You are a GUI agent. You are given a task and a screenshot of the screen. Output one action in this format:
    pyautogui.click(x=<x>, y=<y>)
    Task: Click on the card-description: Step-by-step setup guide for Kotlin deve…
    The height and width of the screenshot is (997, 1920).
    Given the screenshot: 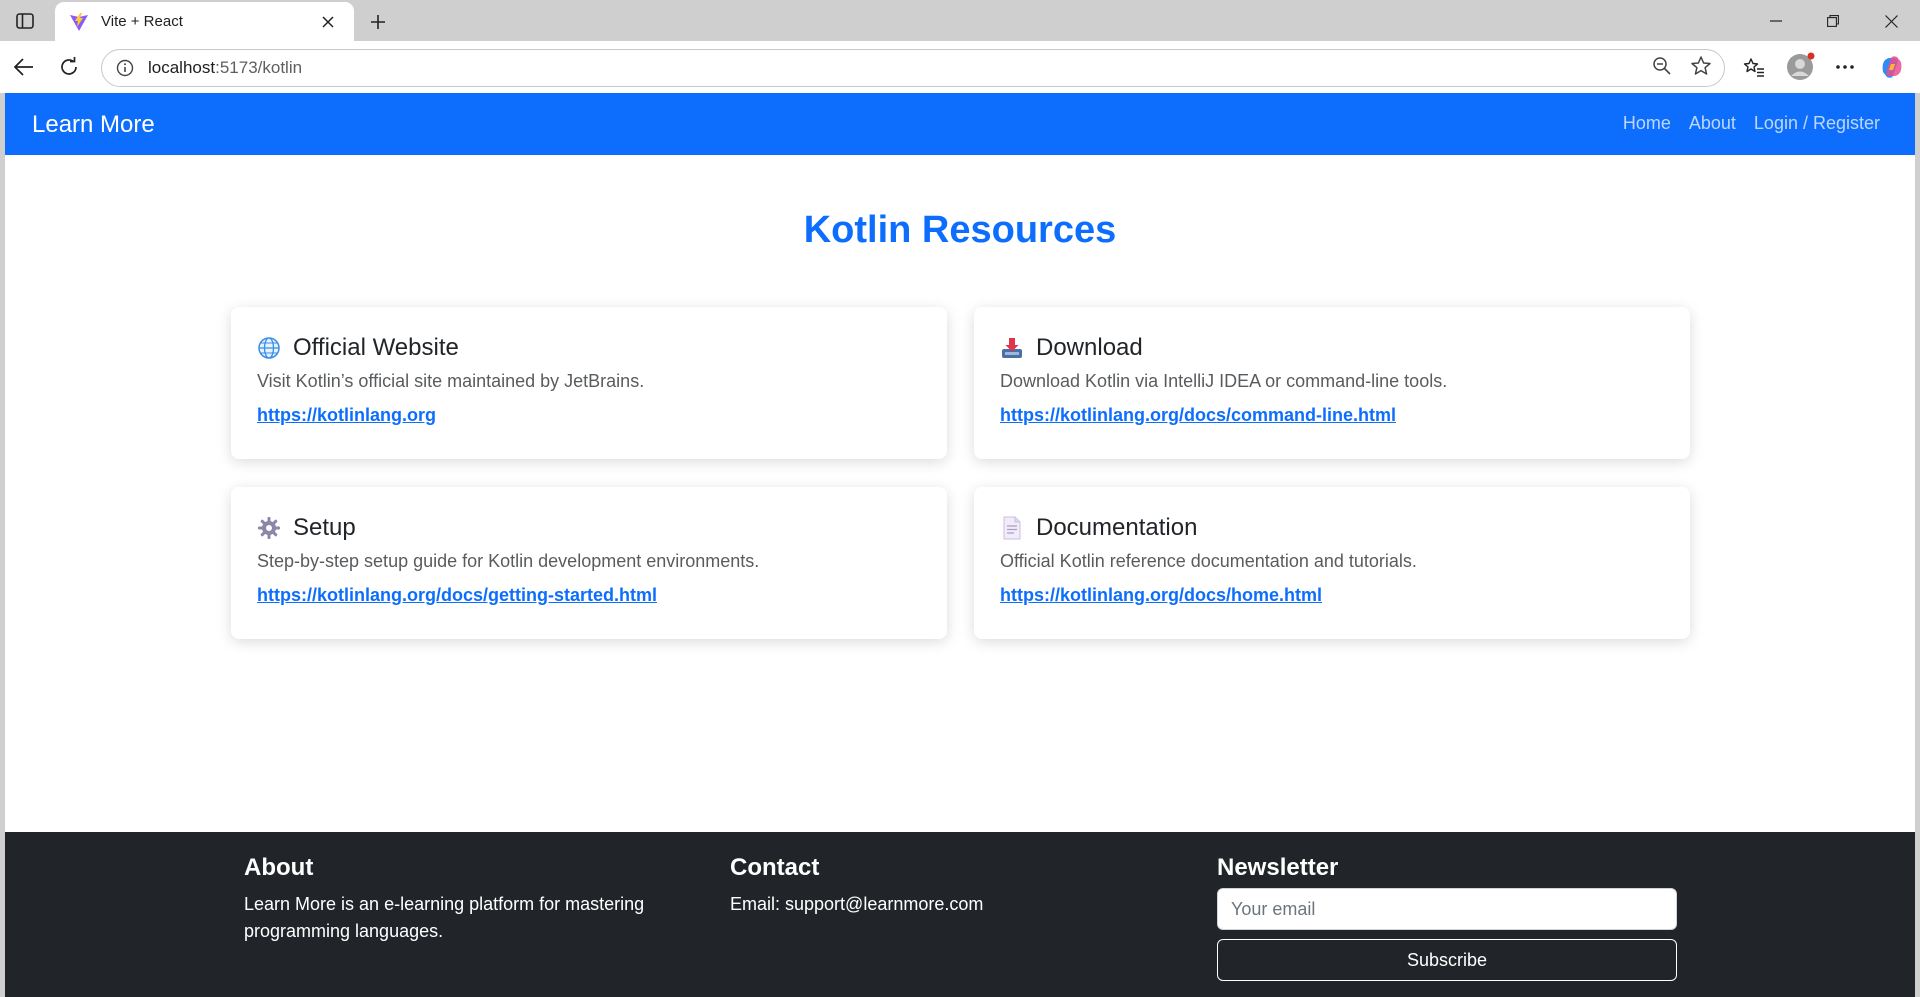 What is the action you would take?
    pyautogui.click(x=508, y=561)
    